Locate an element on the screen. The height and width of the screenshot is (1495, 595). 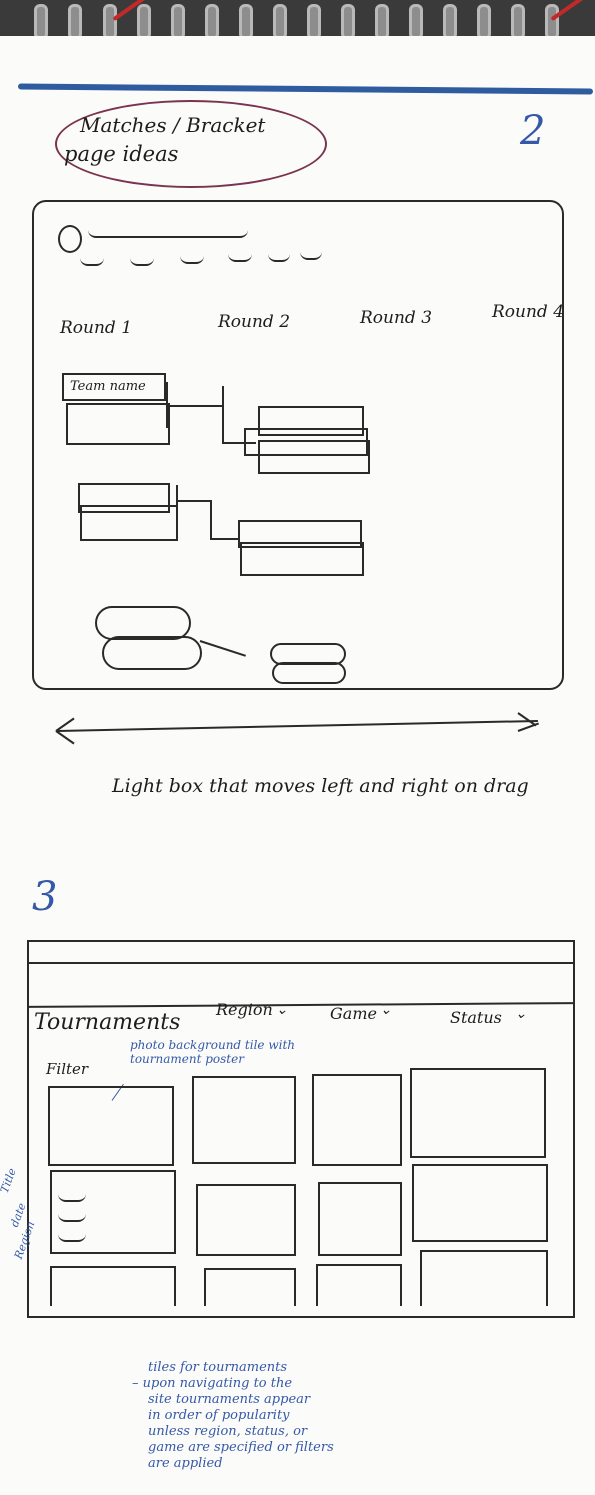
header-divider is located at coordinates (301, 963).